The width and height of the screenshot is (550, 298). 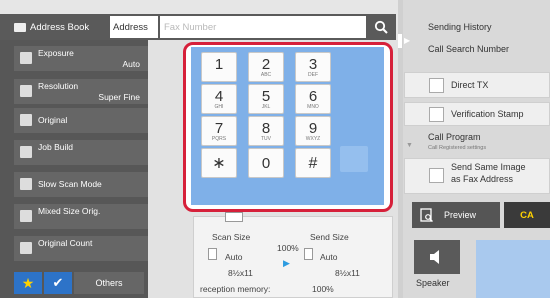 I want to click on star-icon: ★, so click(x=28, y=282).